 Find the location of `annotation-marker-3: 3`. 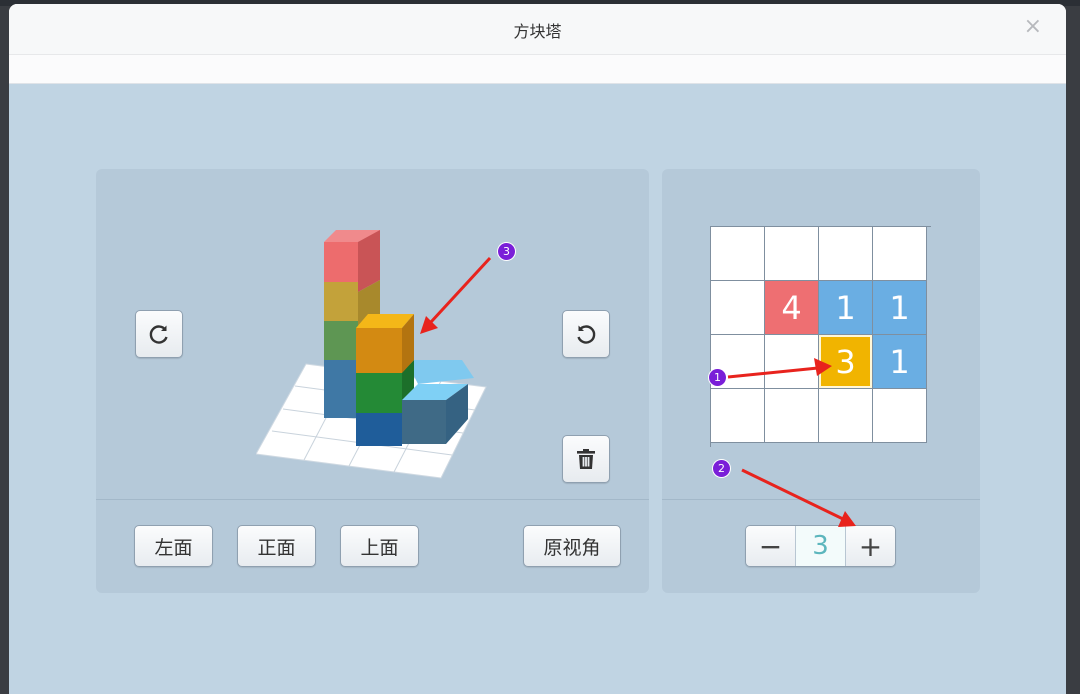

annotation-marker-3: 3 is located at coordinates (506, 251).